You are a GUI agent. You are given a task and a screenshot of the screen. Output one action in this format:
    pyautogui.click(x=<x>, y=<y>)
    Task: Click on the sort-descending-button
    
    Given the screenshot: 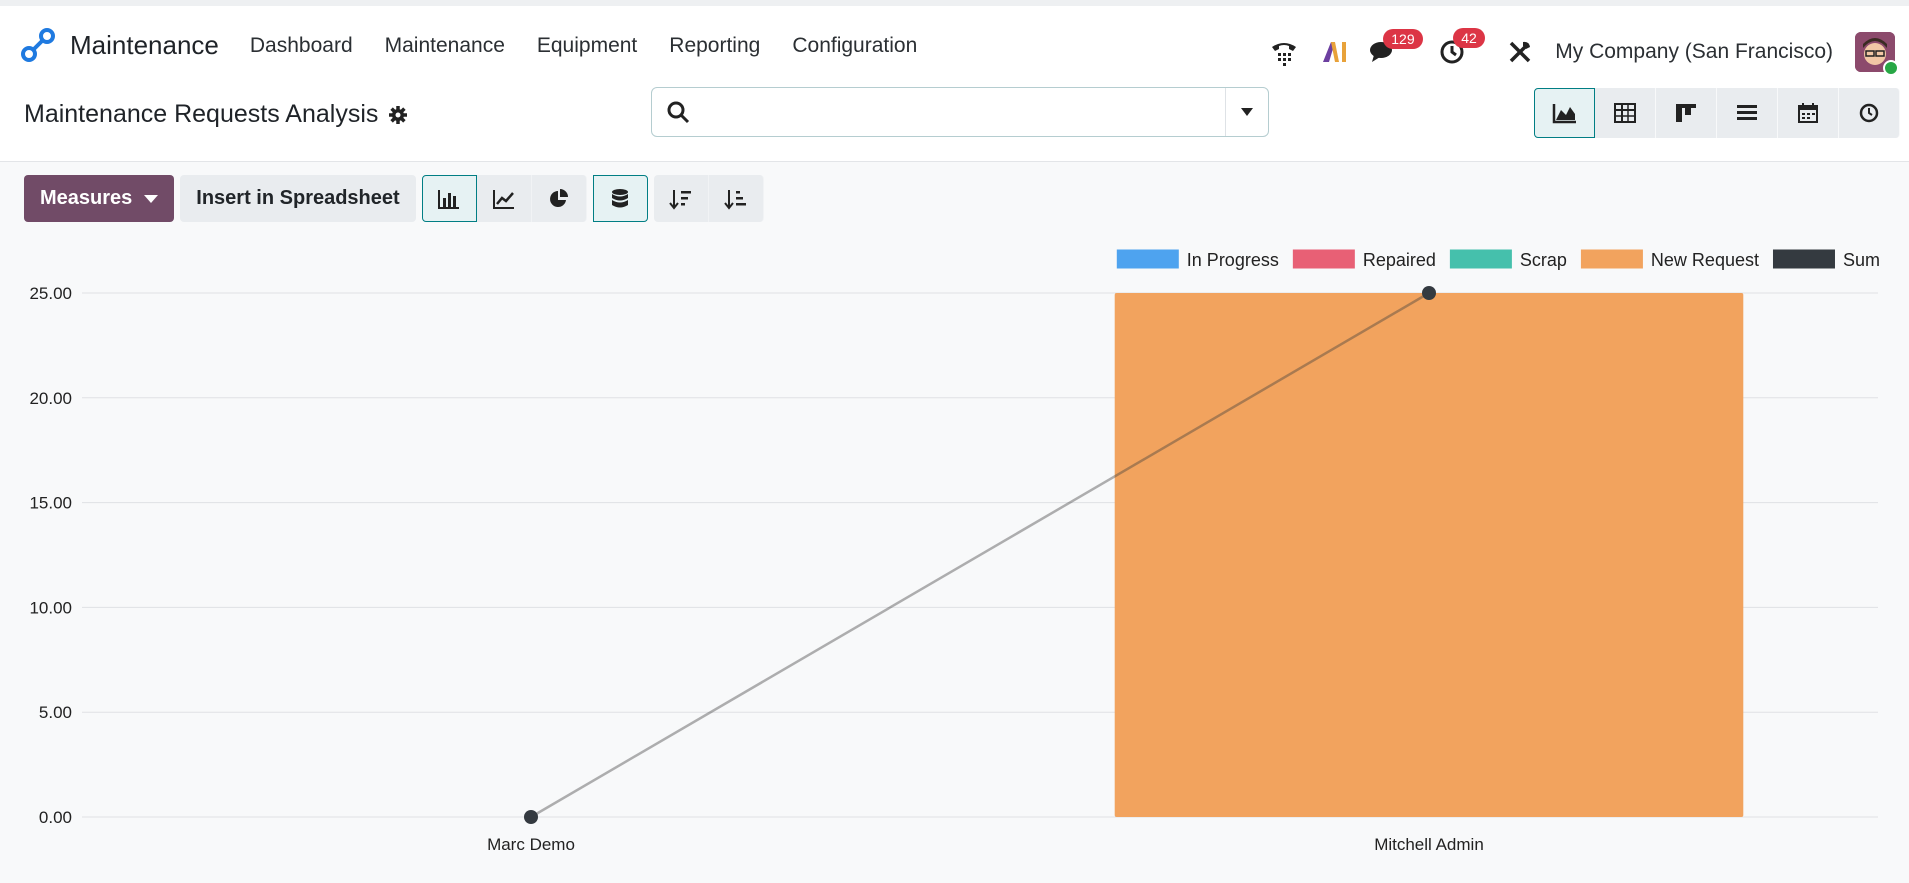 What is the action you would take?
    pyautogui.click(x=681, y=198)
    